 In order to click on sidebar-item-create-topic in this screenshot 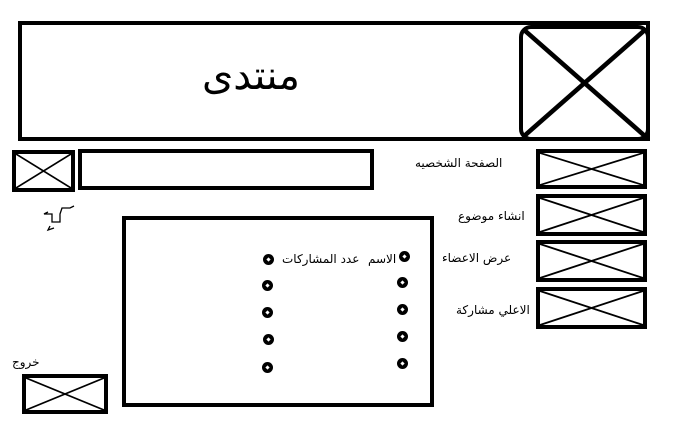, I will do `click(591, 215)`.